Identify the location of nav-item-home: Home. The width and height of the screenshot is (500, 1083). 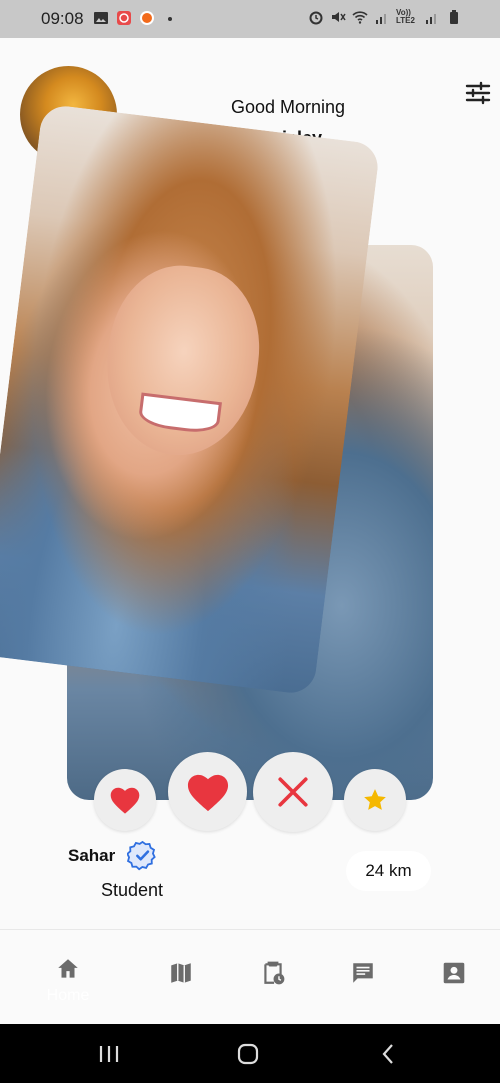
(68, 977).